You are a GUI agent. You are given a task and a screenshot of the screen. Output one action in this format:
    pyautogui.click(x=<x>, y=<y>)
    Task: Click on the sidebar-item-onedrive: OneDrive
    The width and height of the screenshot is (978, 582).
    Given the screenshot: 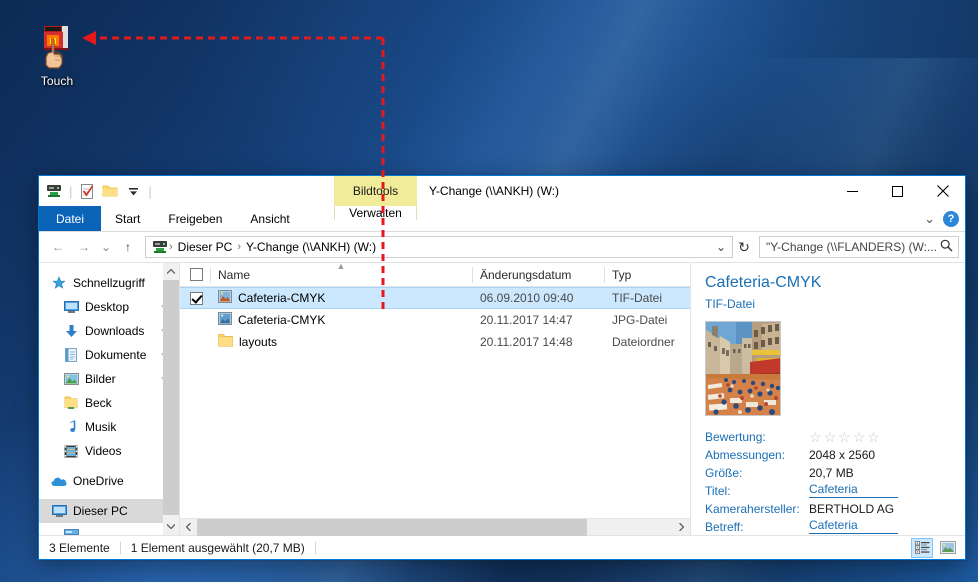 What is the action you would take?
    pyautogui.click(x=109, y=481)
    